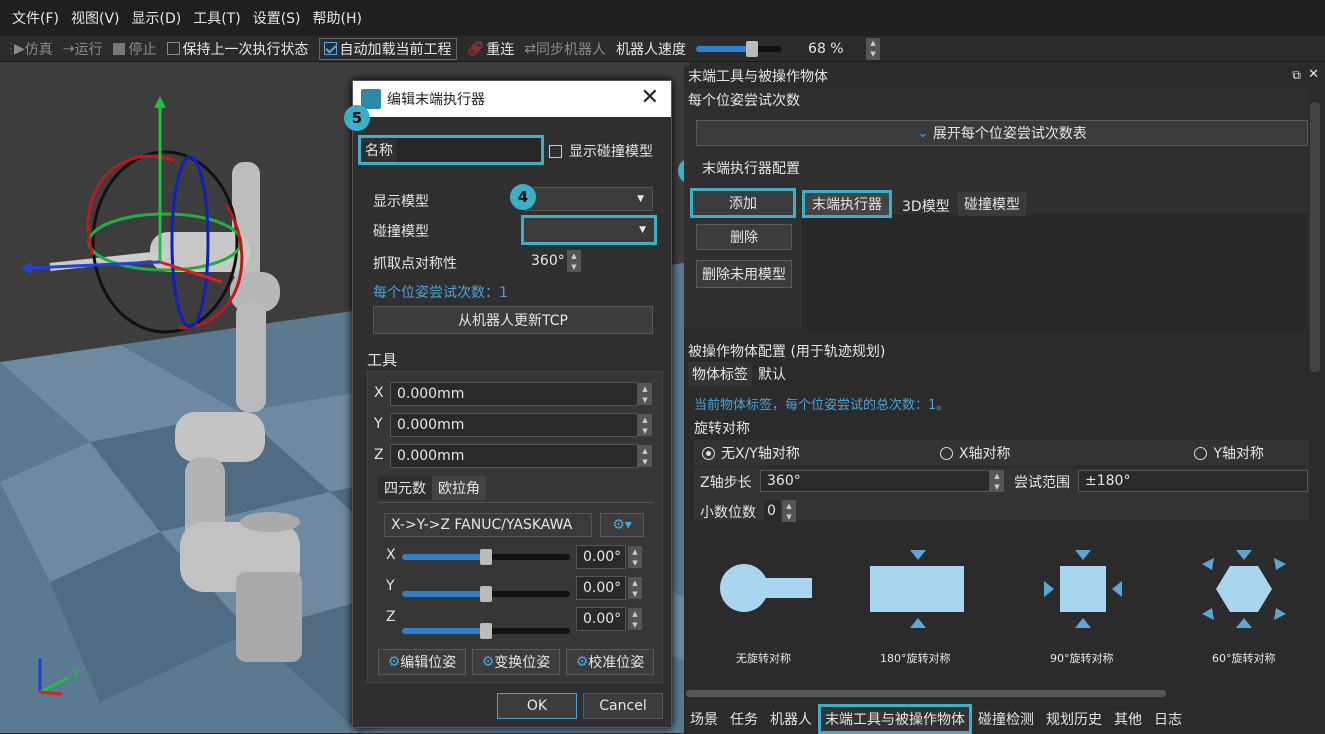 This screenshot has height=734, width=1325. I want to click on settings-gear-button: ⚙▾, so click(622, 525).